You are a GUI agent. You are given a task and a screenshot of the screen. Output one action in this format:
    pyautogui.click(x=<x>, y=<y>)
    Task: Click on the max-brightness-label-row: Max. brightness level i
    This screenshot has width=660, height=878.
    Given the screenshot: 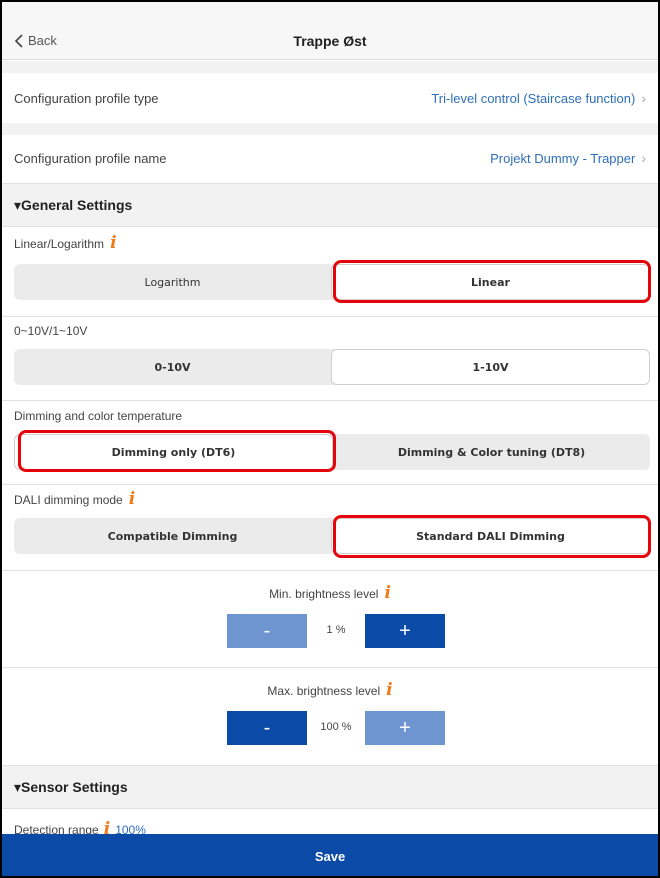 What is the action you would take?
    pyautogui.click(x=330, y=690)
    